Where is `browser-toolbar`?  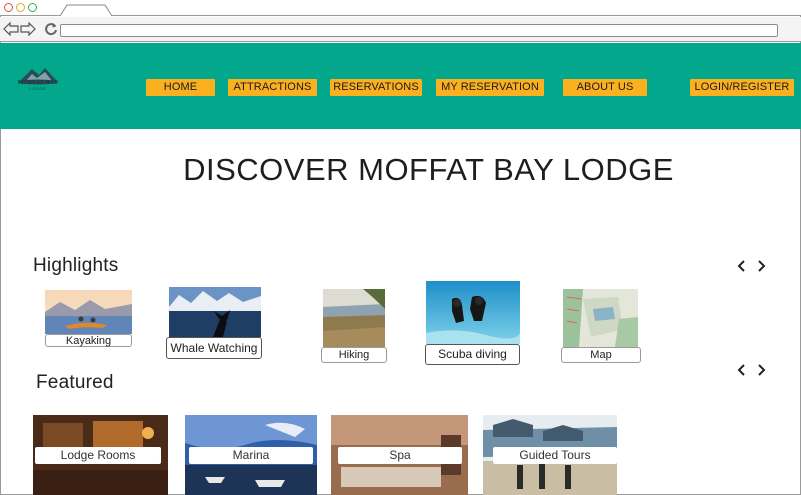
browser-toolbar is located at coordinates (400, 29).